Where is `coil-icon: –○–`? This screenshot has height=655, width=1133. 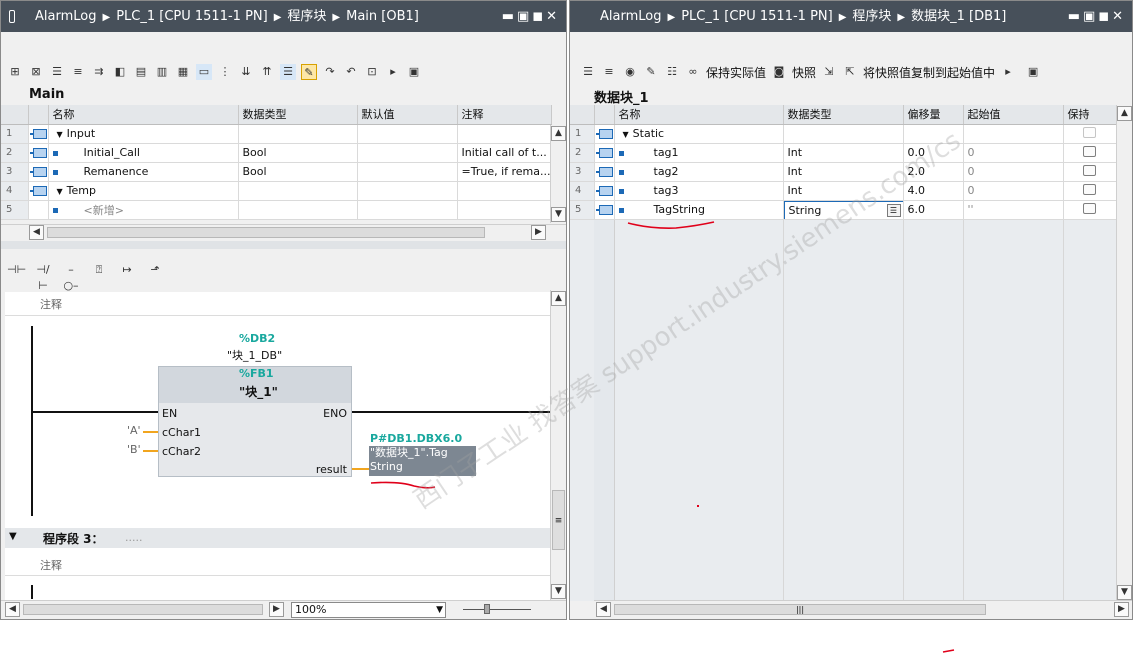 coil-icon: –○– is located at coordinates (71, 277).